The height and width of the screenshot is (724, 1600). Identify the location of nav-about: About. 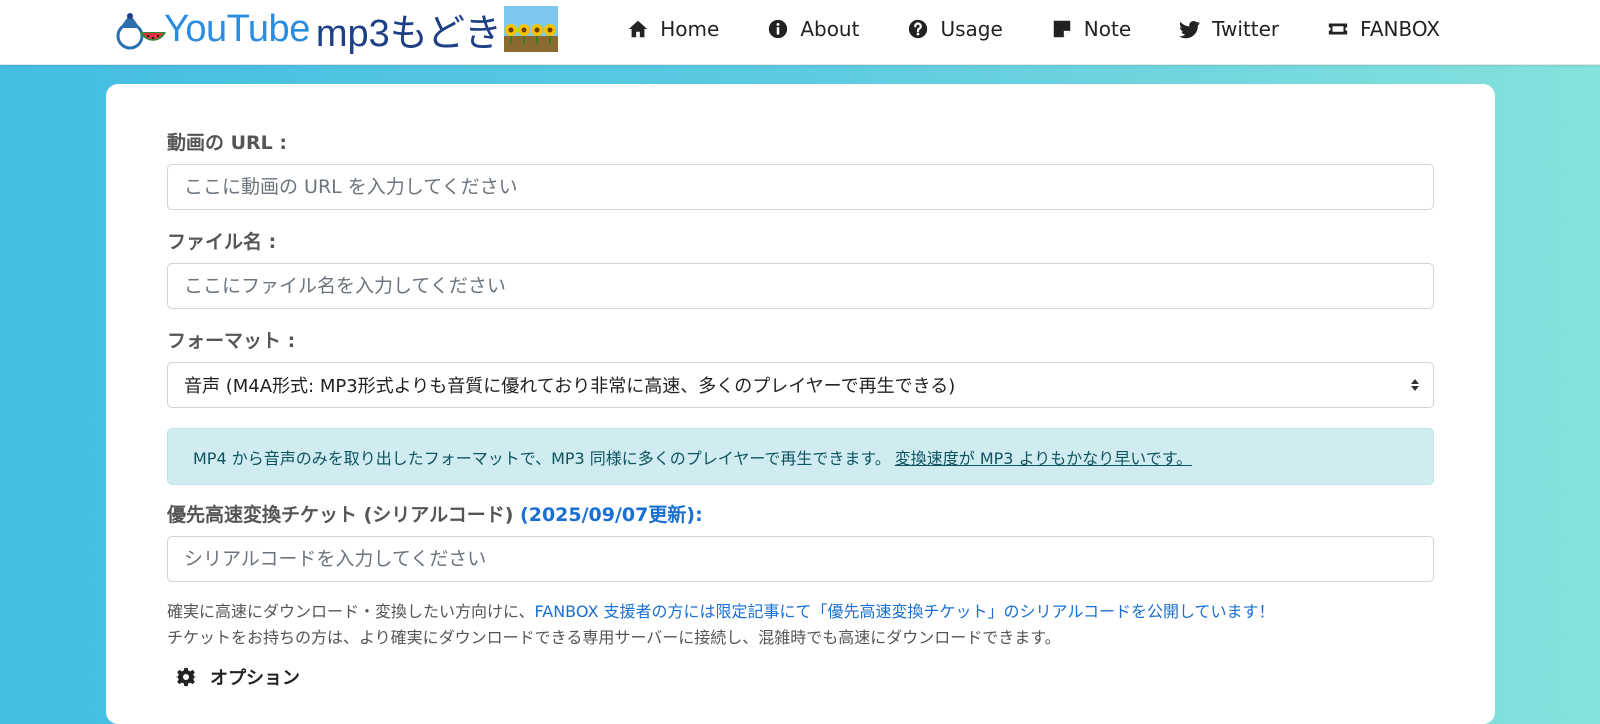
(813, 29).